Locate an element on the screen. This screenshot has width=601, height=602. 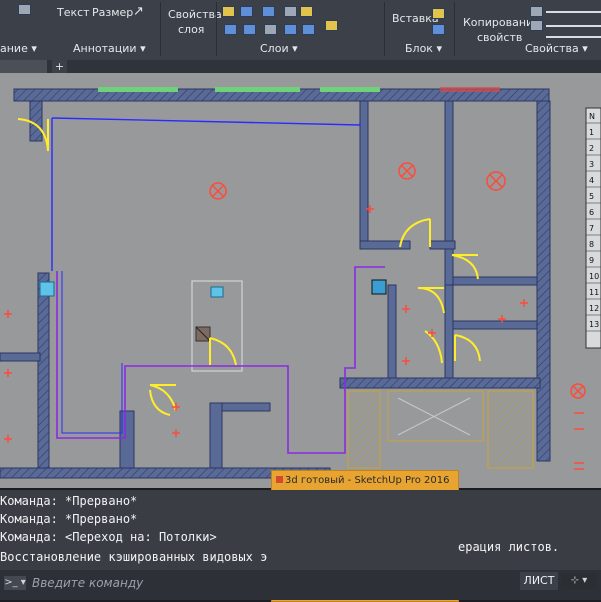
table-row-number: 3 is located at coordinates (591, 164).